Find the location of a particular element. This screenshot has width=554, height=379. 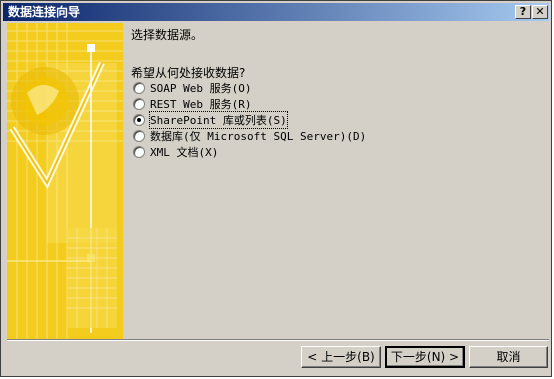

next-button: 下一步(N) > is located at coordinates (425, 357).